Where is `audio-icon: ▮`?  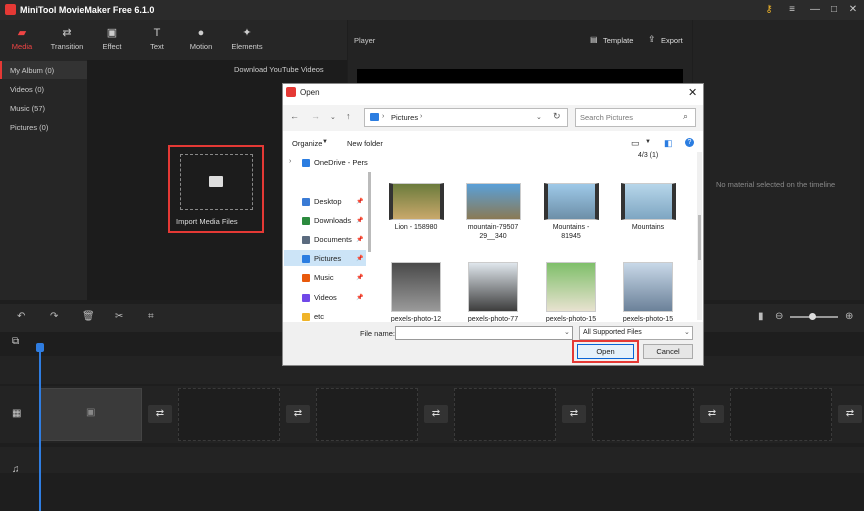 audio-icon: ▮ is located at coordinates (761, 316).